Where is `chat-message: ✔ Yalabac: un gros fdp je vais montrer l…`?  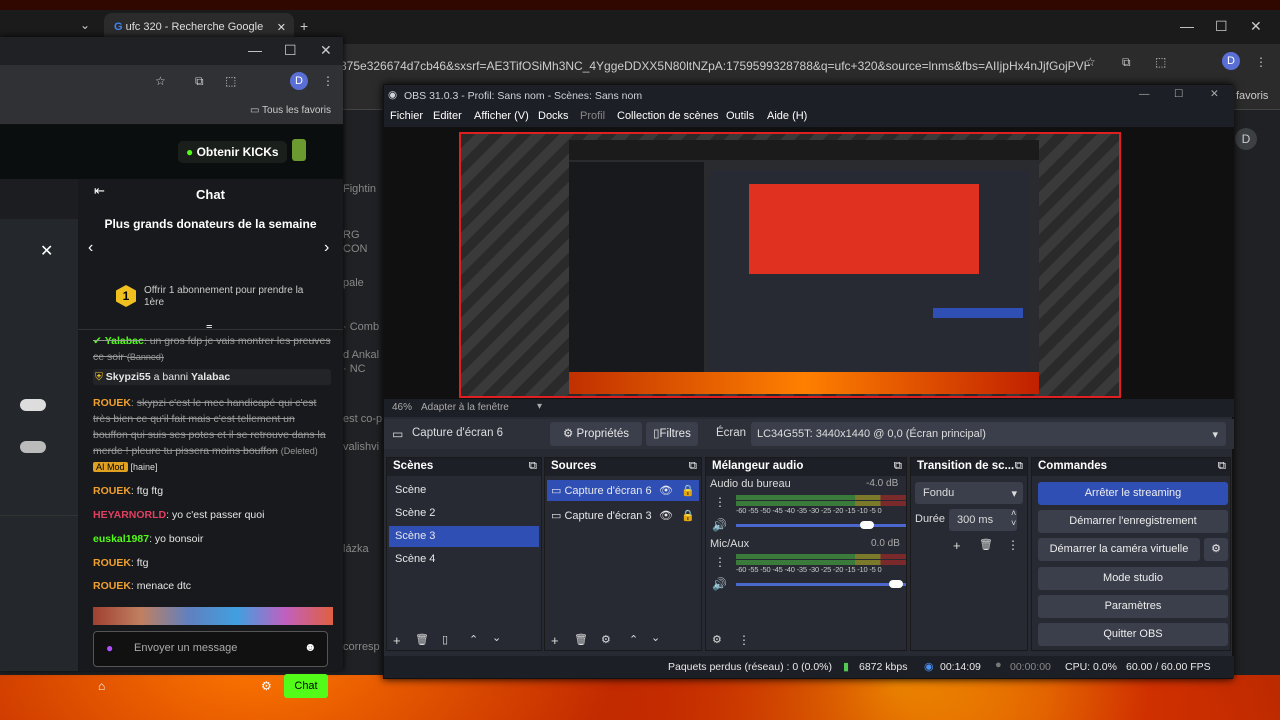
chat-message: ✔ Yalabac: un gros fdp je vais montrer l… is located at coordinates (212, 349).